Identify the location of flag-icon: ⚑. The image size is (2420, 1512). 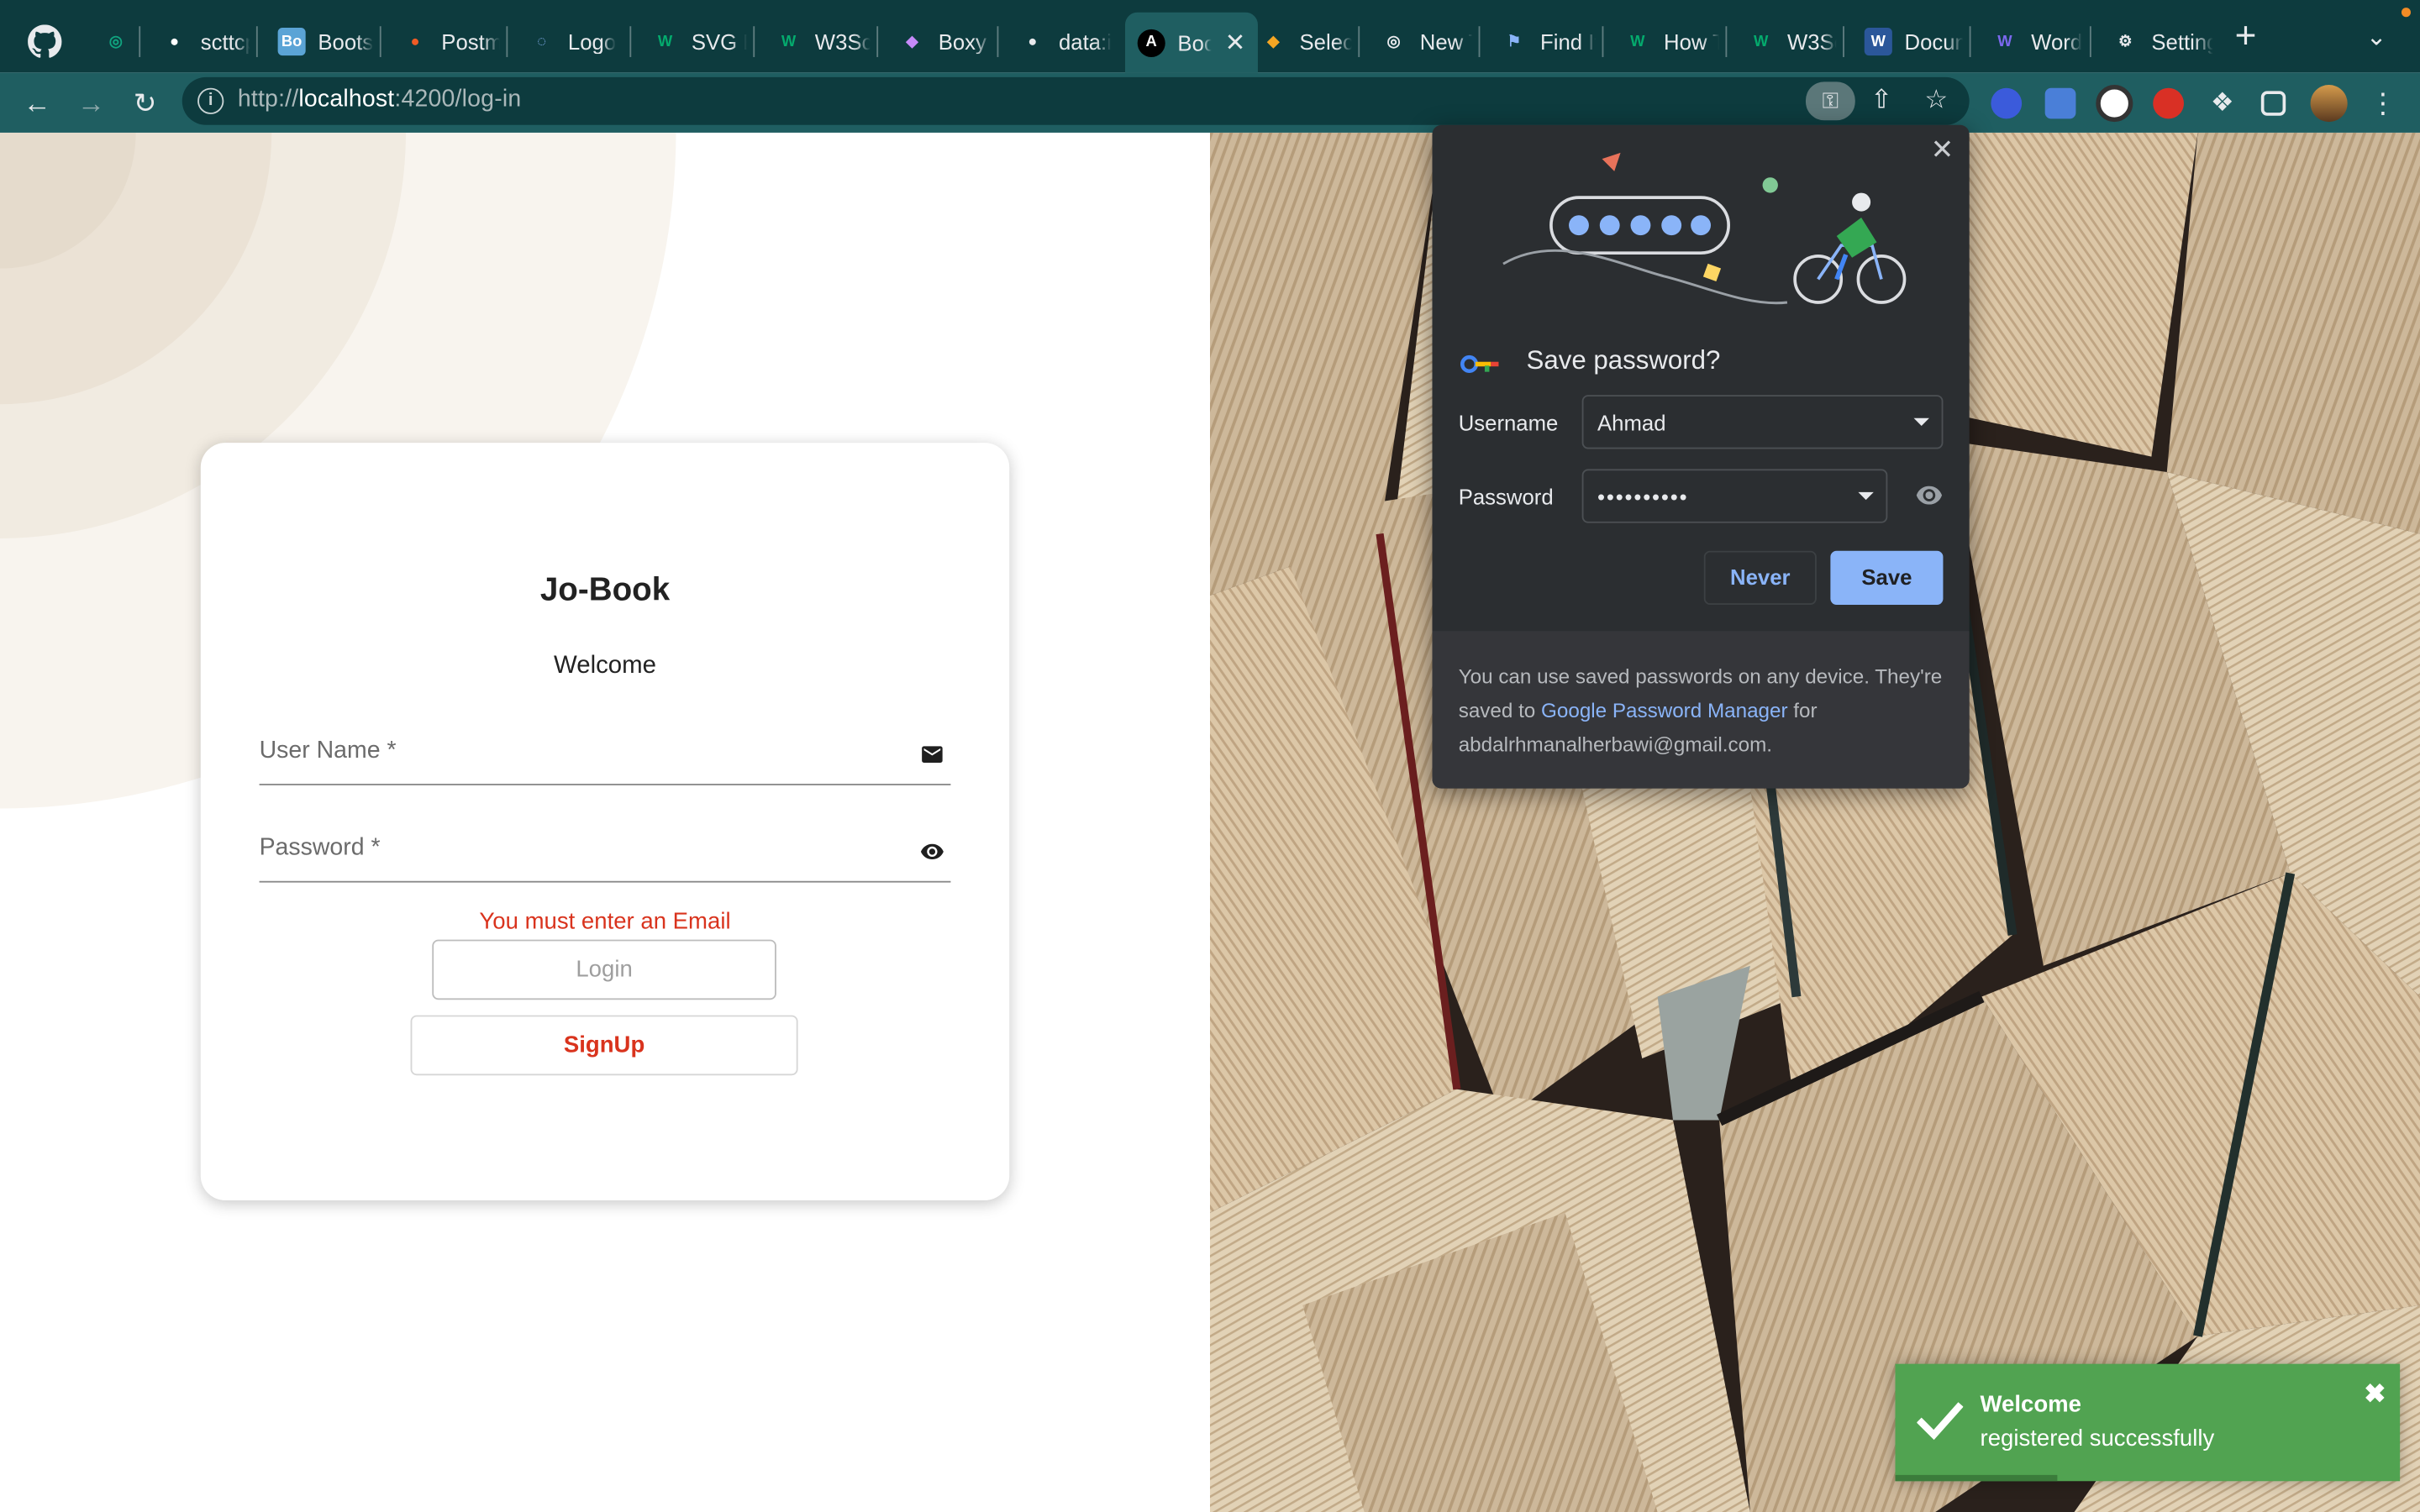
(1514, 41).